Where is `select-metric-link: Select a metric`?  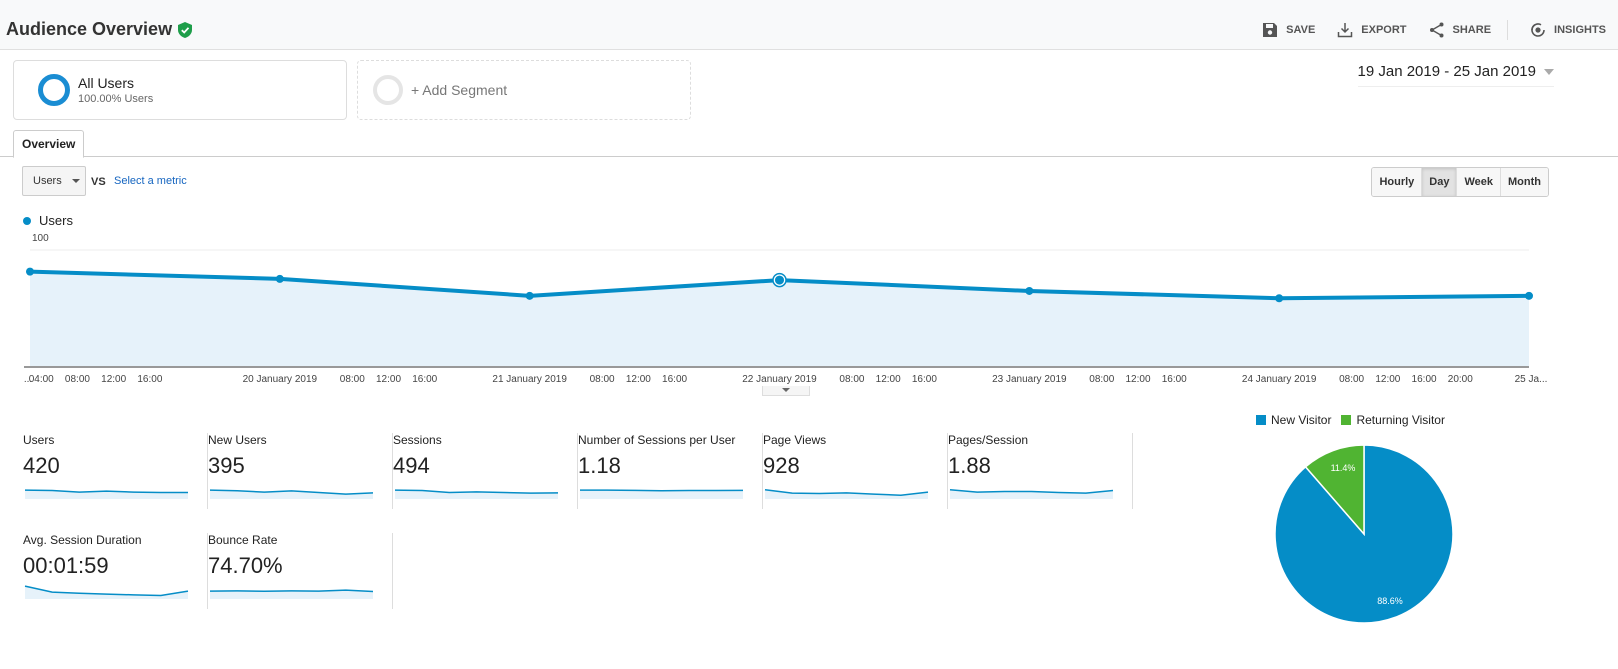
select-metric-link: Select a metric is located at coordinates (150, 181).